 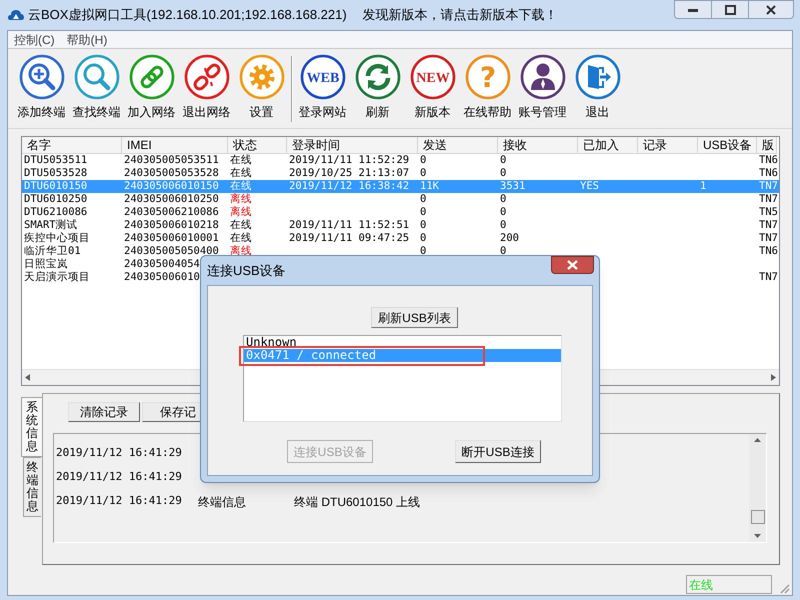 I want to click on table-cell: 240305005050400, so click(x=171, y=251).